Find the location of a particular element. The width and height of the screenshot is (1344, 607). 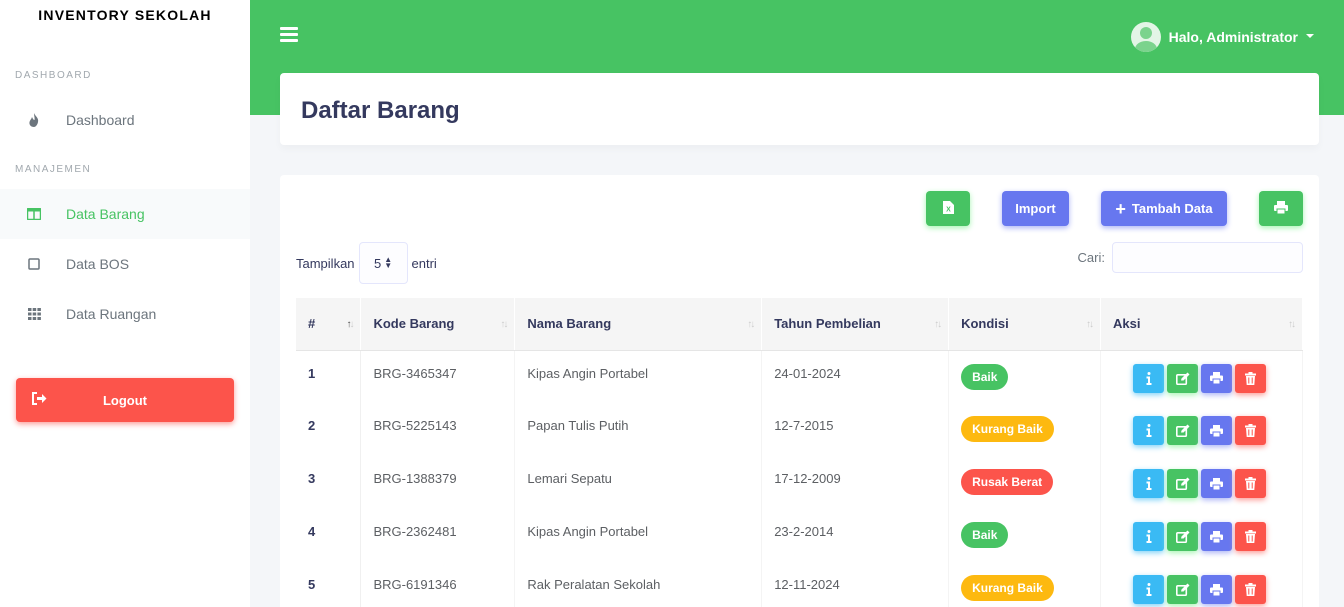

cell-nama: Kipas Angin Portabel is located at coordinates (638, 535).